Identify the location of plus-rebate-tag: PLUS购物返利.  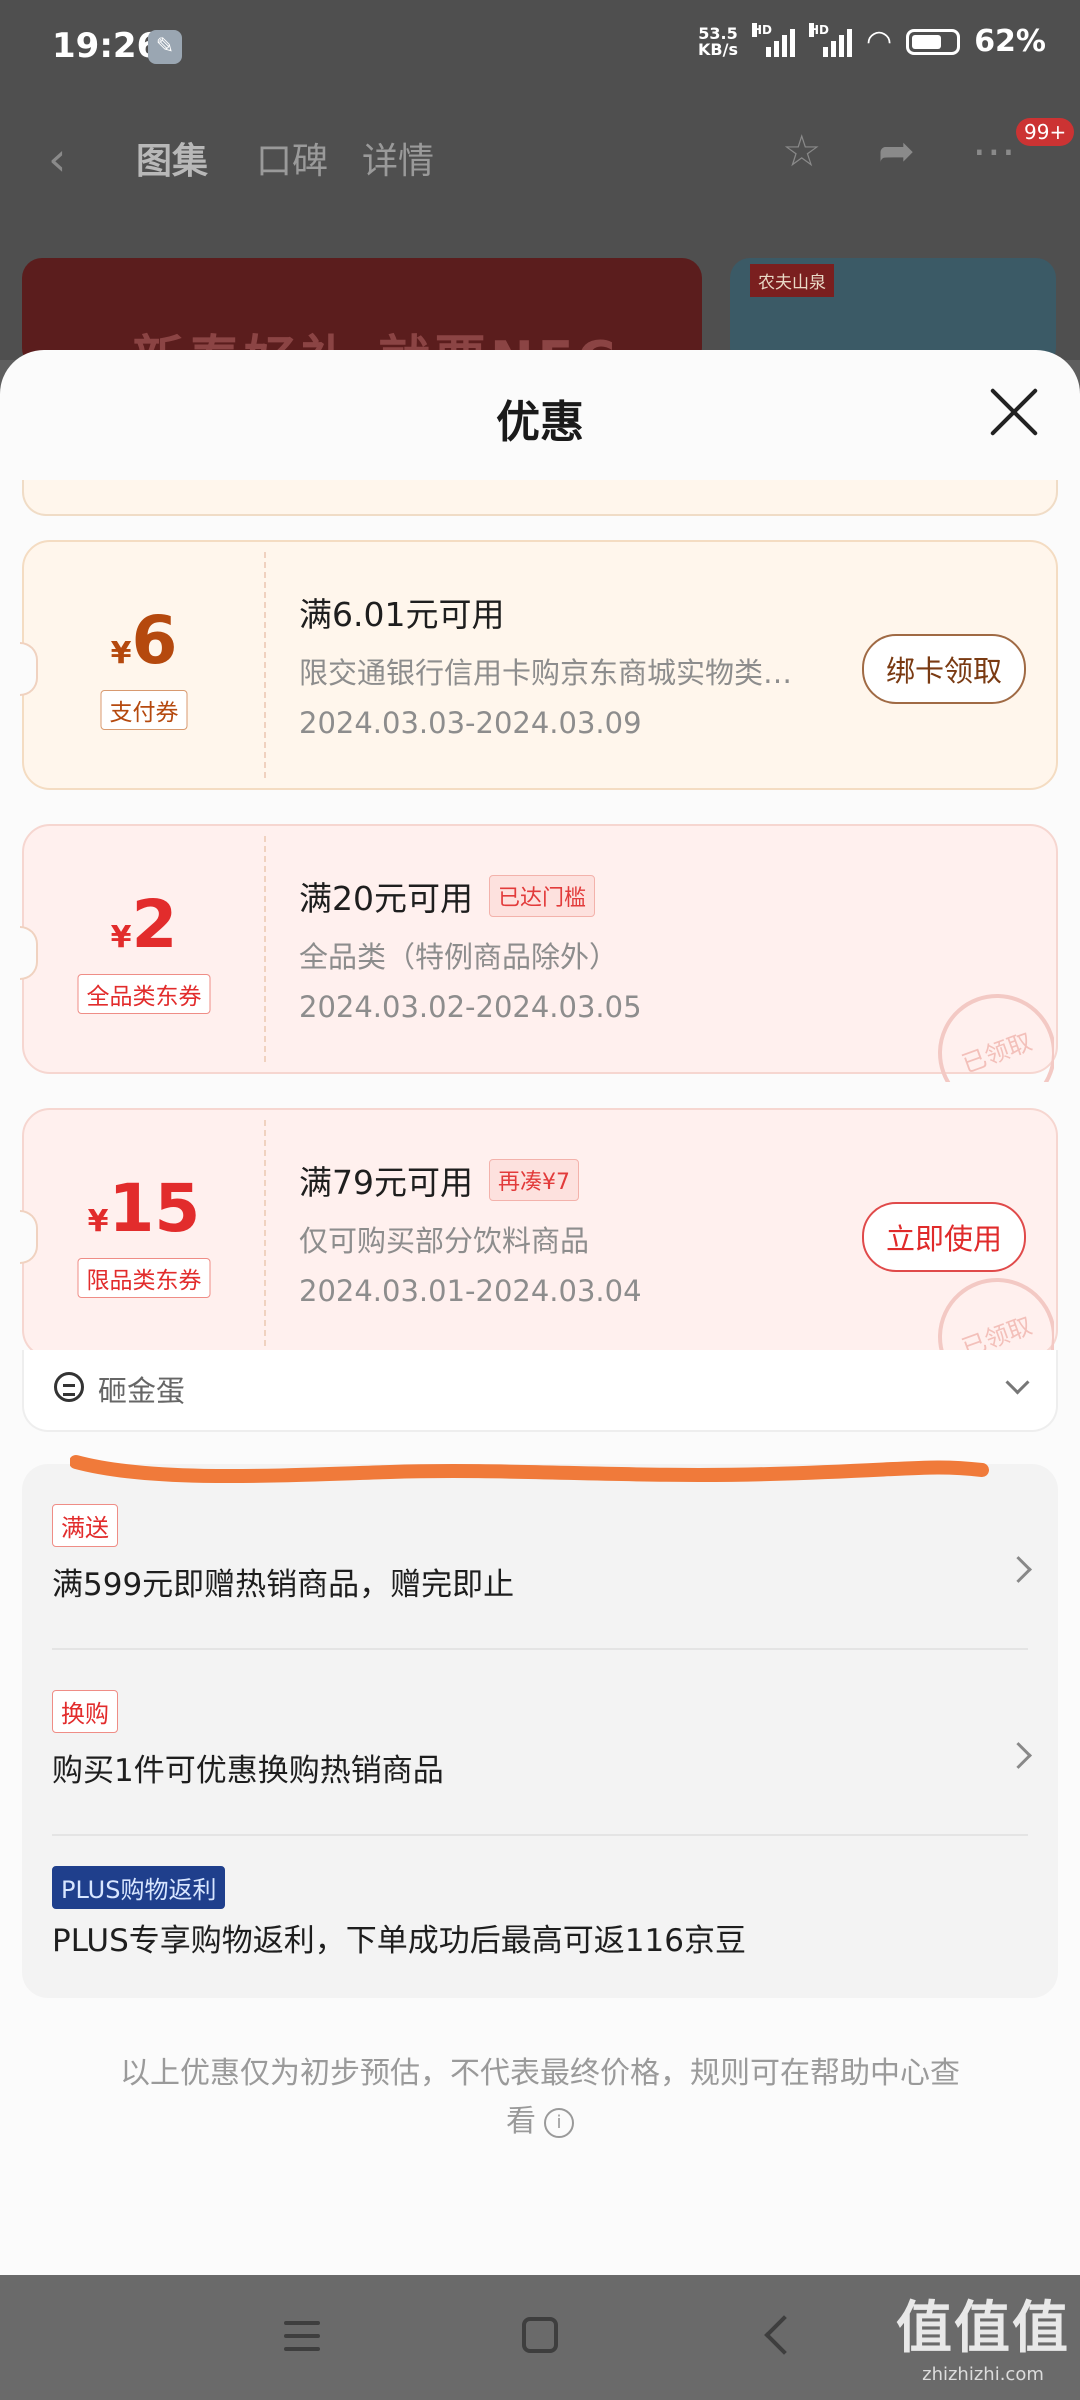
(139, 1887).